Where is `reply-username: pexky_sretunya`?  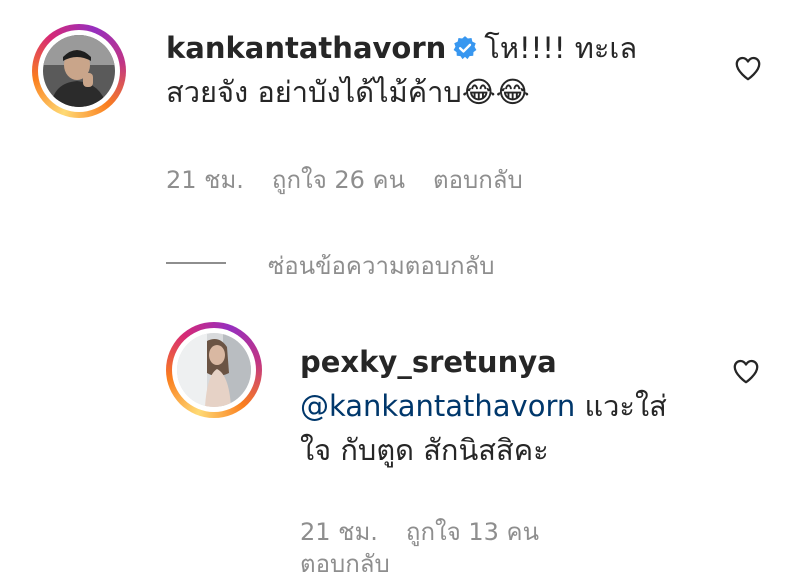 reply-username: pexky_sretunya is located at coordinates (428, 362).